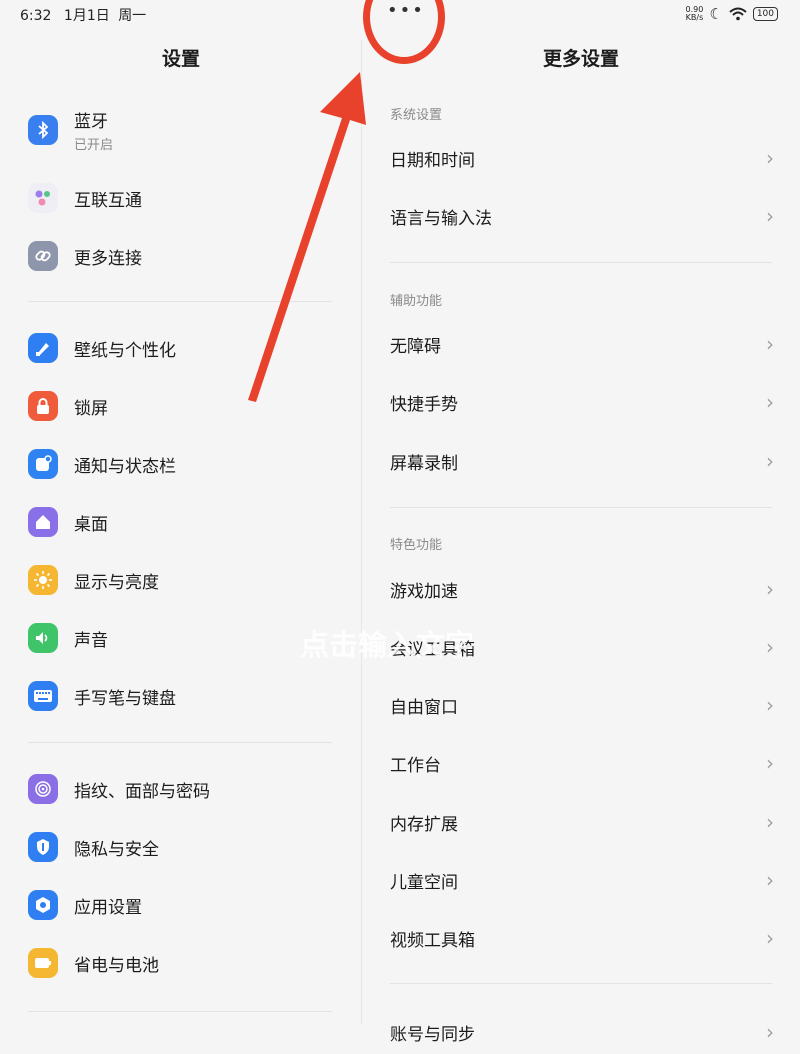 The image size is (800, 1054). What do you see at coordinates (43, 905) in the screenshot?
I see `app-settings-icon` at bounding box center [43, 905].